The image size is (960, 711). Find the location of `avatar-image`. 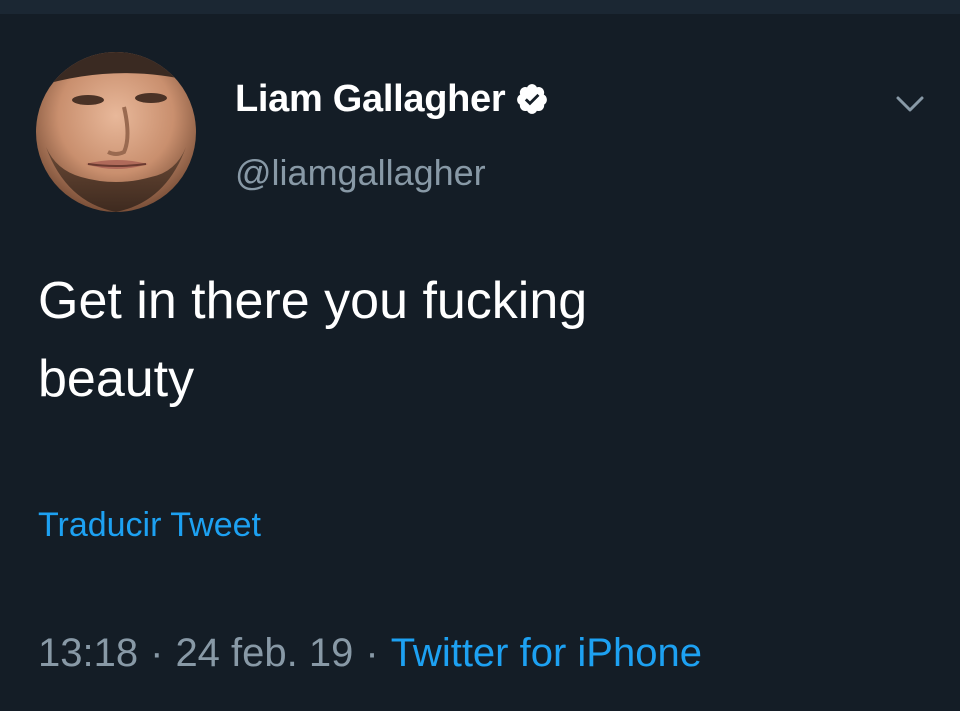

avatar-image is located at coordinates (116, 132).